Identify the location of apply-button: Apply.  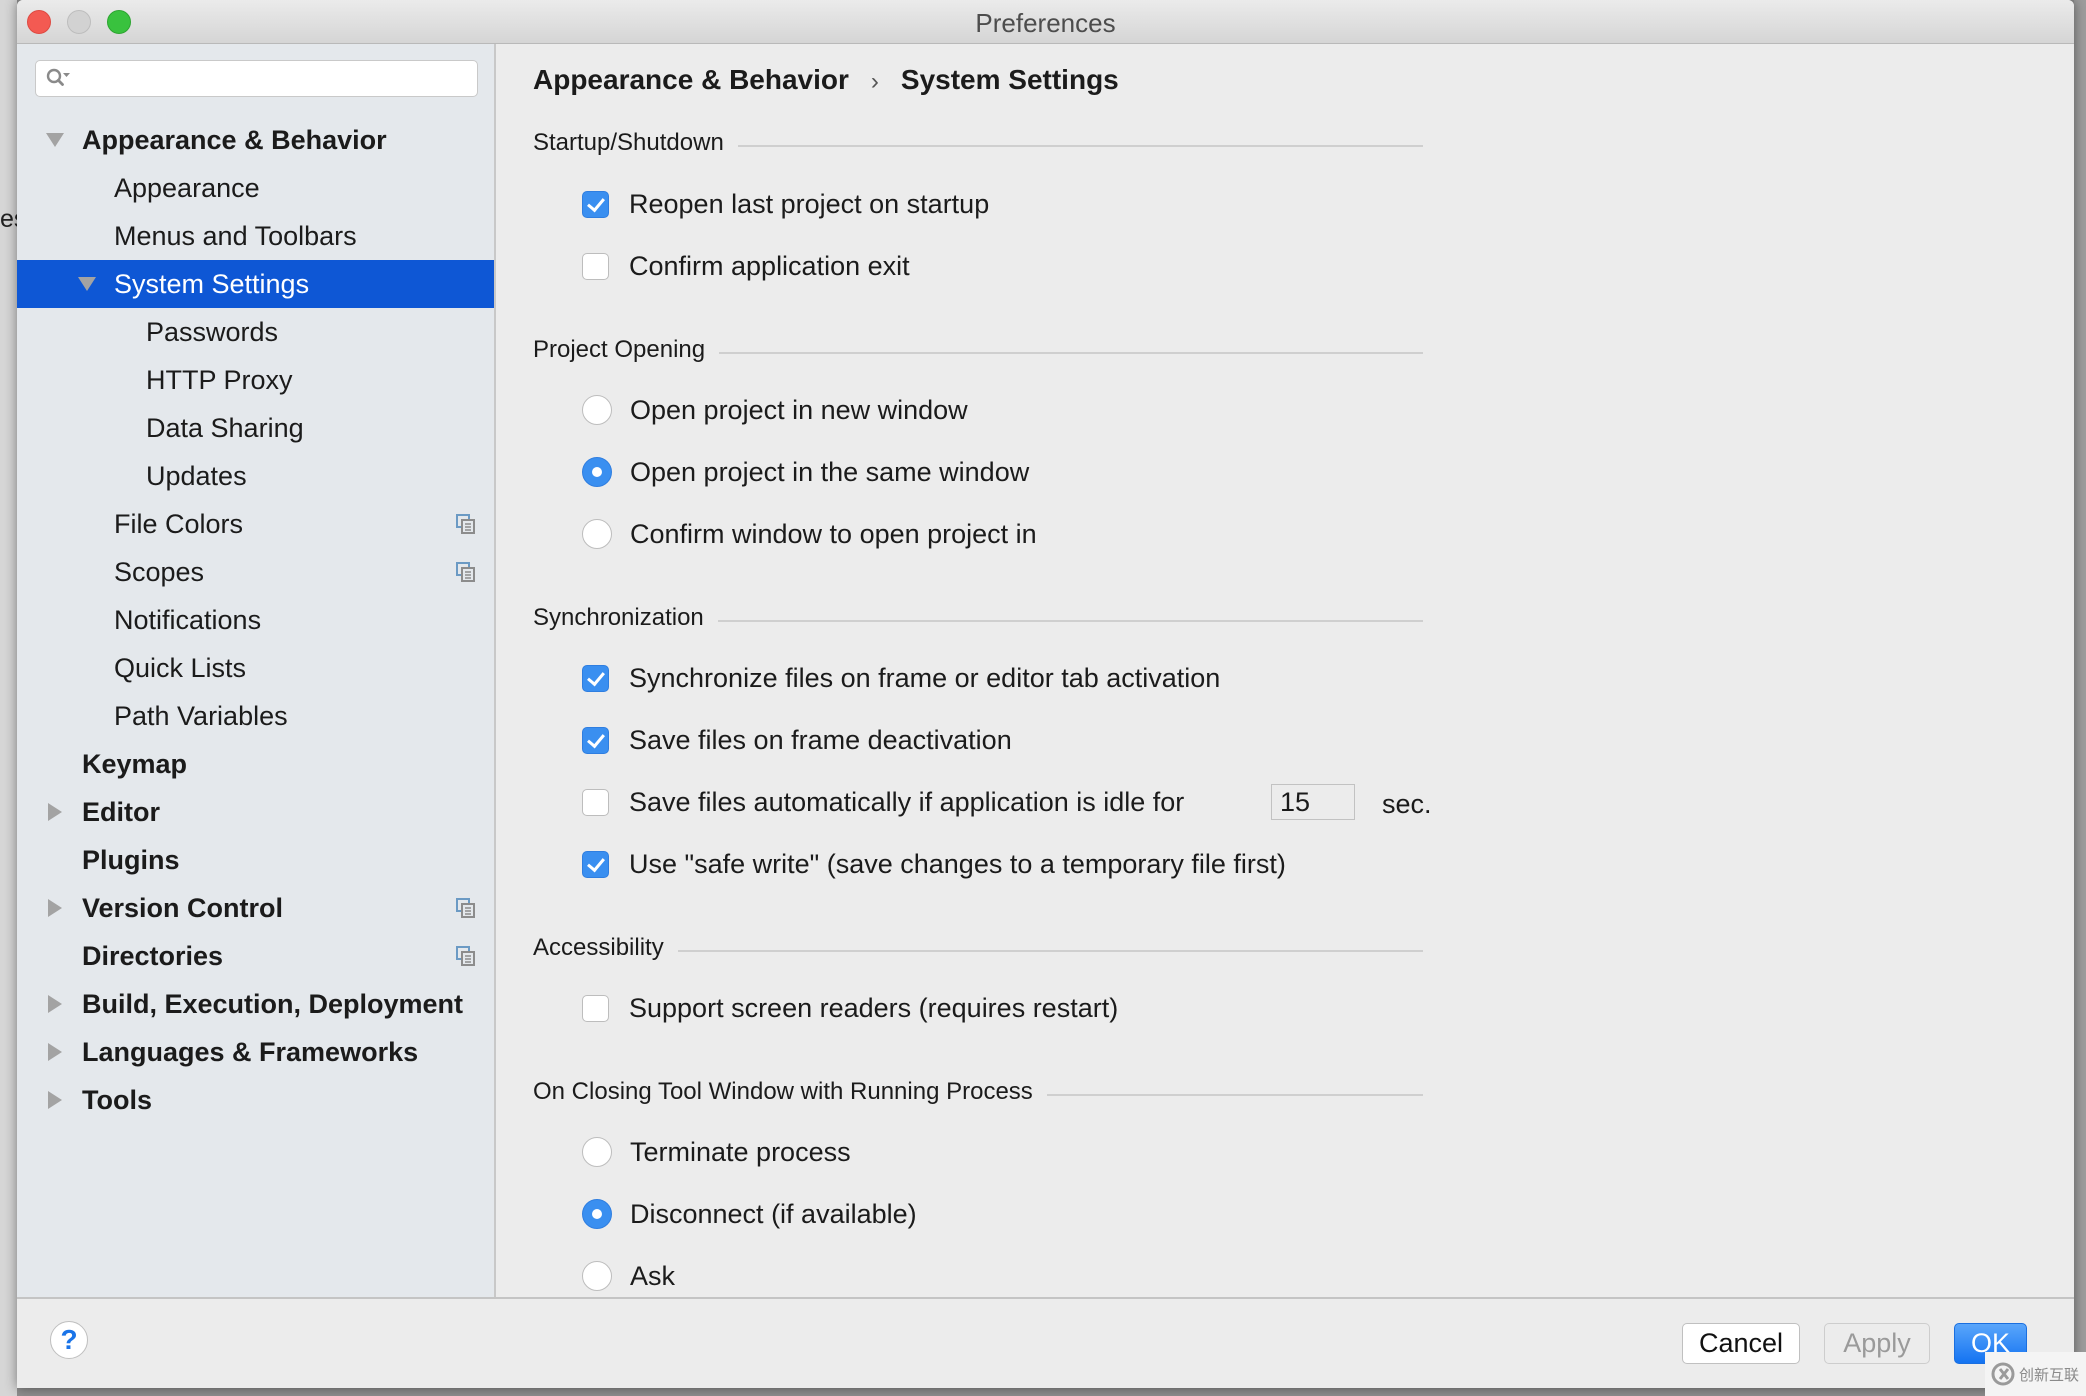
(1877, 1343).